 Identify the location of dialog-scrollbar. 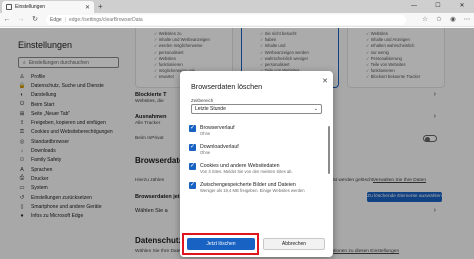
(329, 150).